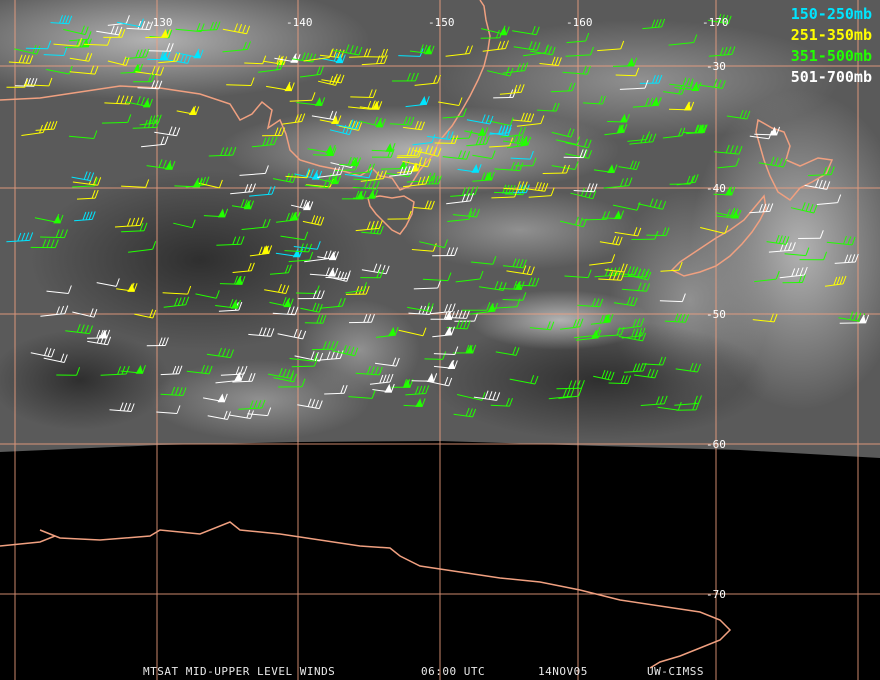  Describe the element at coordinates (441, 22) in the screenshot. I see `lon-label: -150` at that location.